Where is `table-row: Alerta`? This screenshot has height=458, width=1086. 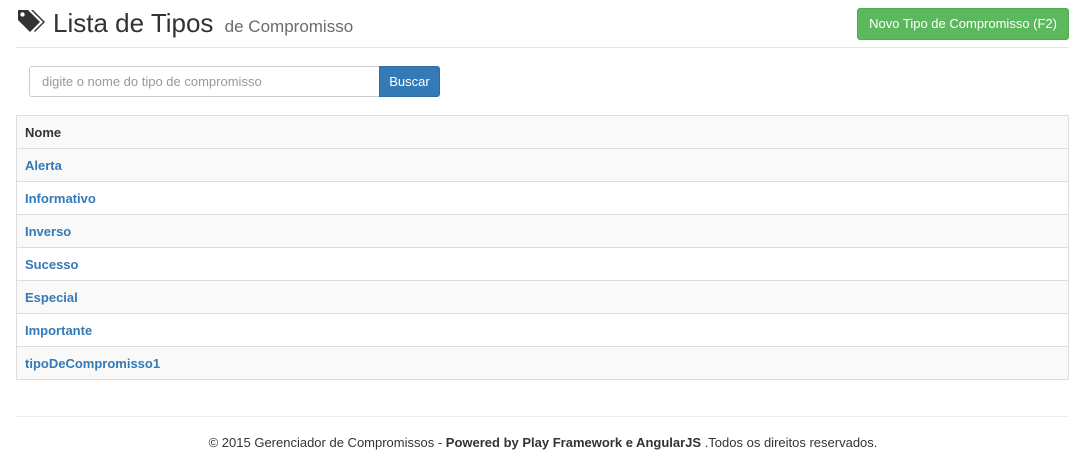 table-row: Alerta is located at coordinates (542, 165).